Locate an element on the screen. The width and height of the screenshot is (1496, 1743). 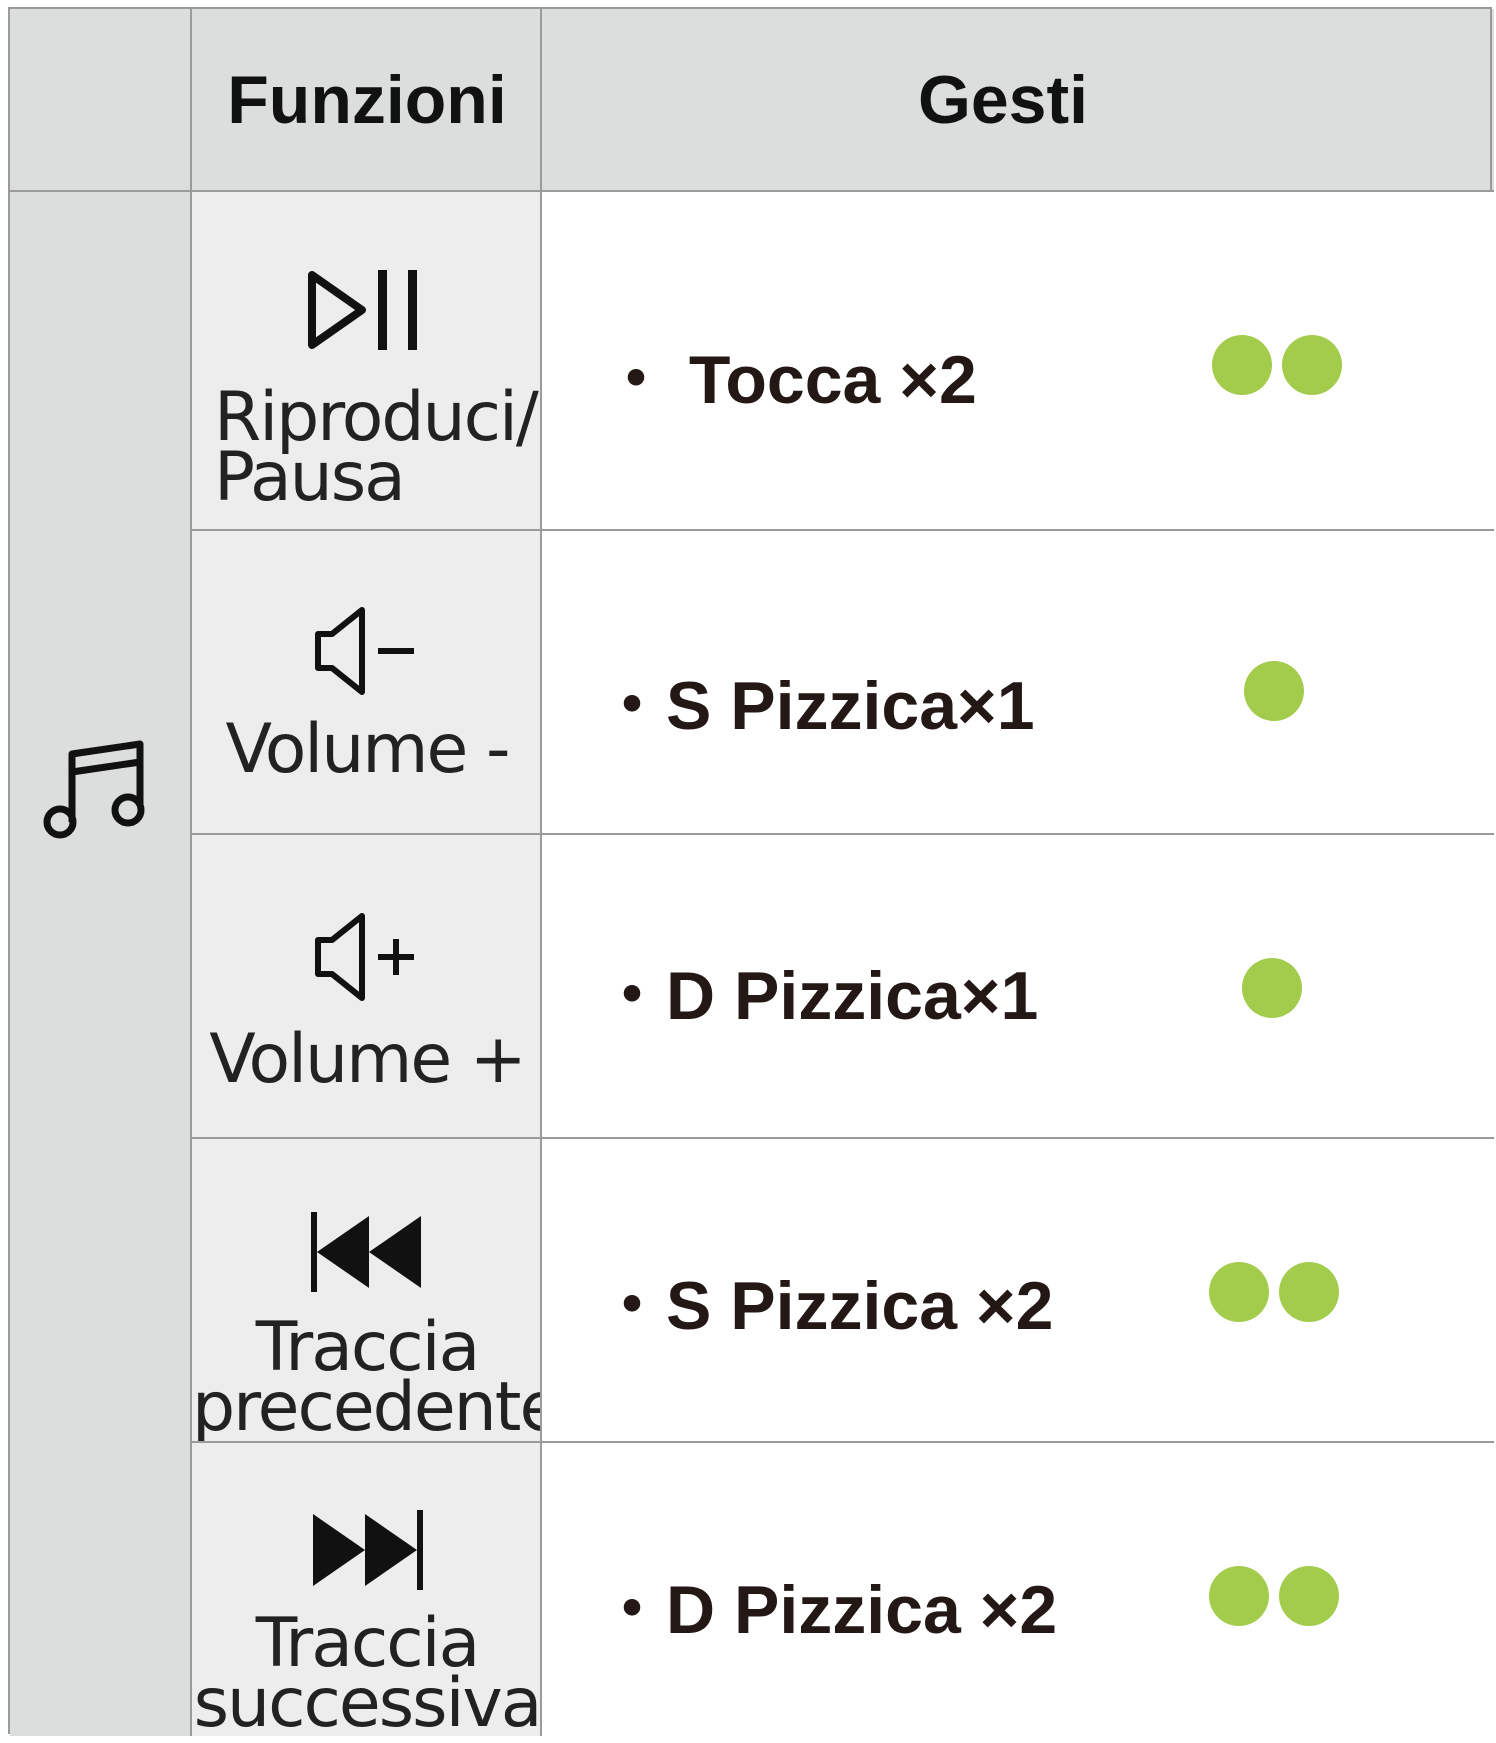
header-gestures-cell: Gesti is located at coordinates (1018, 100).